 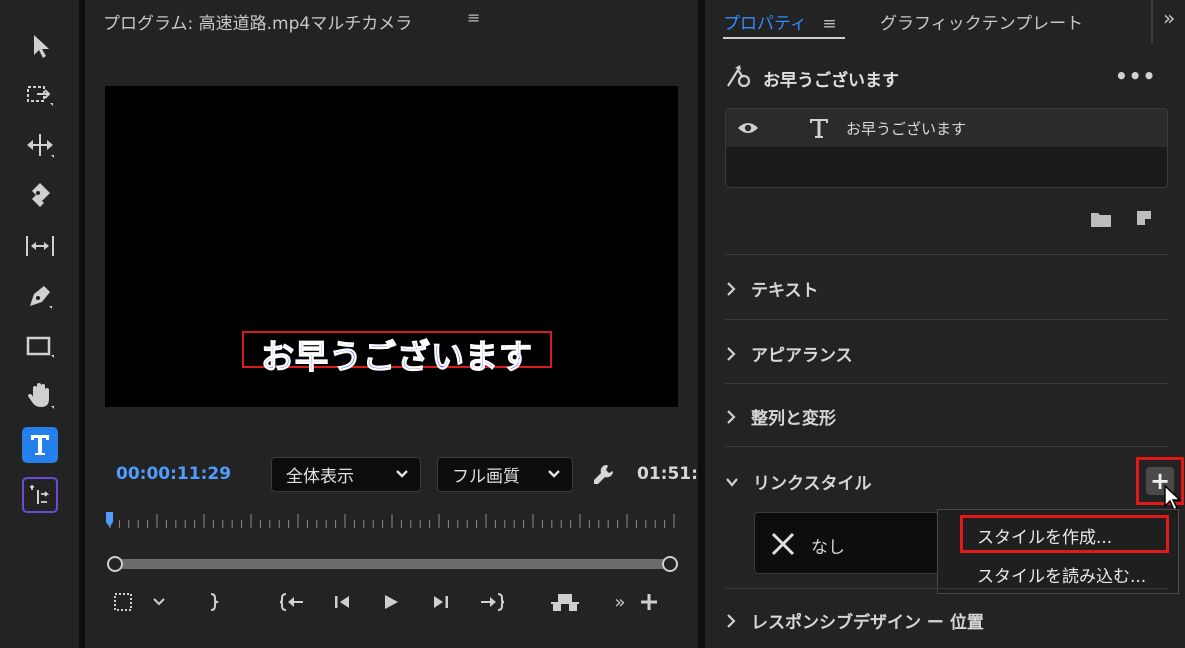 I want to click on panel-title: プログラム: 高速道路.mp4マルチカメラ, so click(x=257, y=21).